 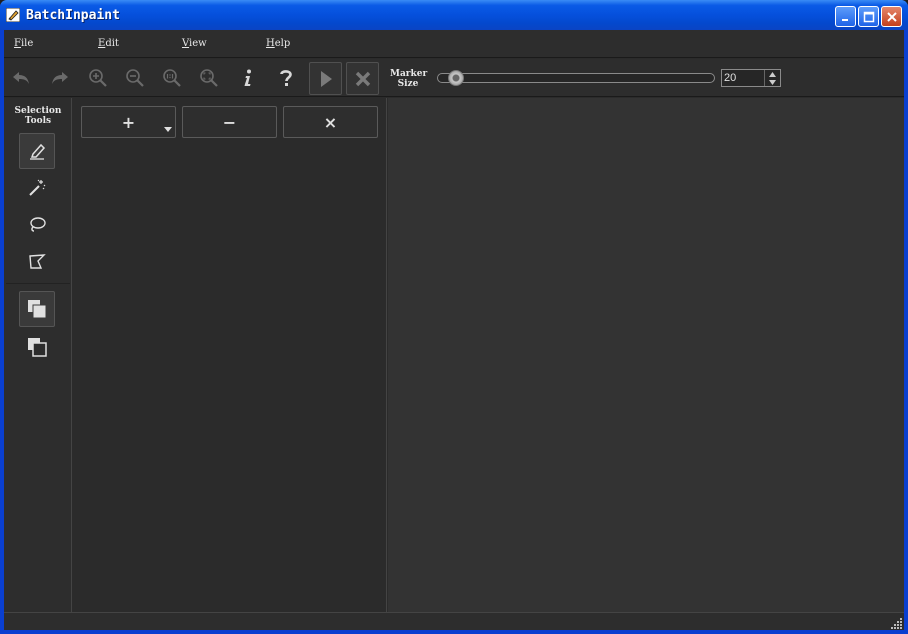 What do you see at coordinates (38, 283) in the screenshot?
I see `tool-panel-divider` at bounding box center [38, 283].